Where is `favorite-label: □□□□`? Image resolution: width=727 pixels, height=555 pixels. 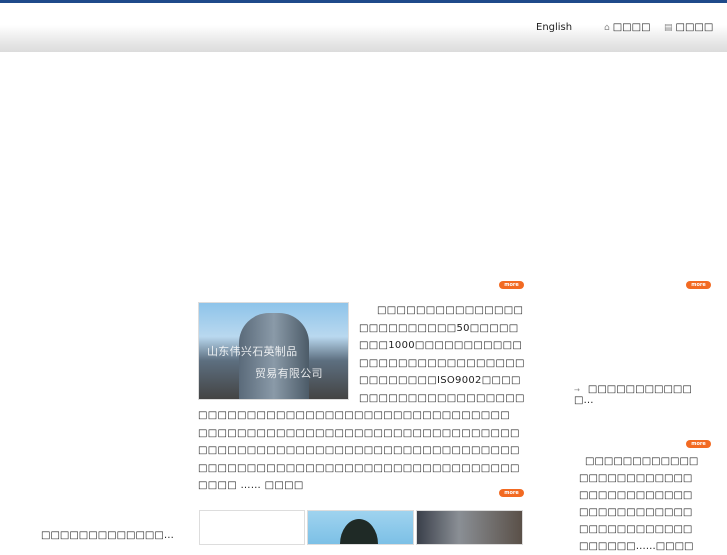
favorite-label: □□□□ is located at coordinates (694, 27).